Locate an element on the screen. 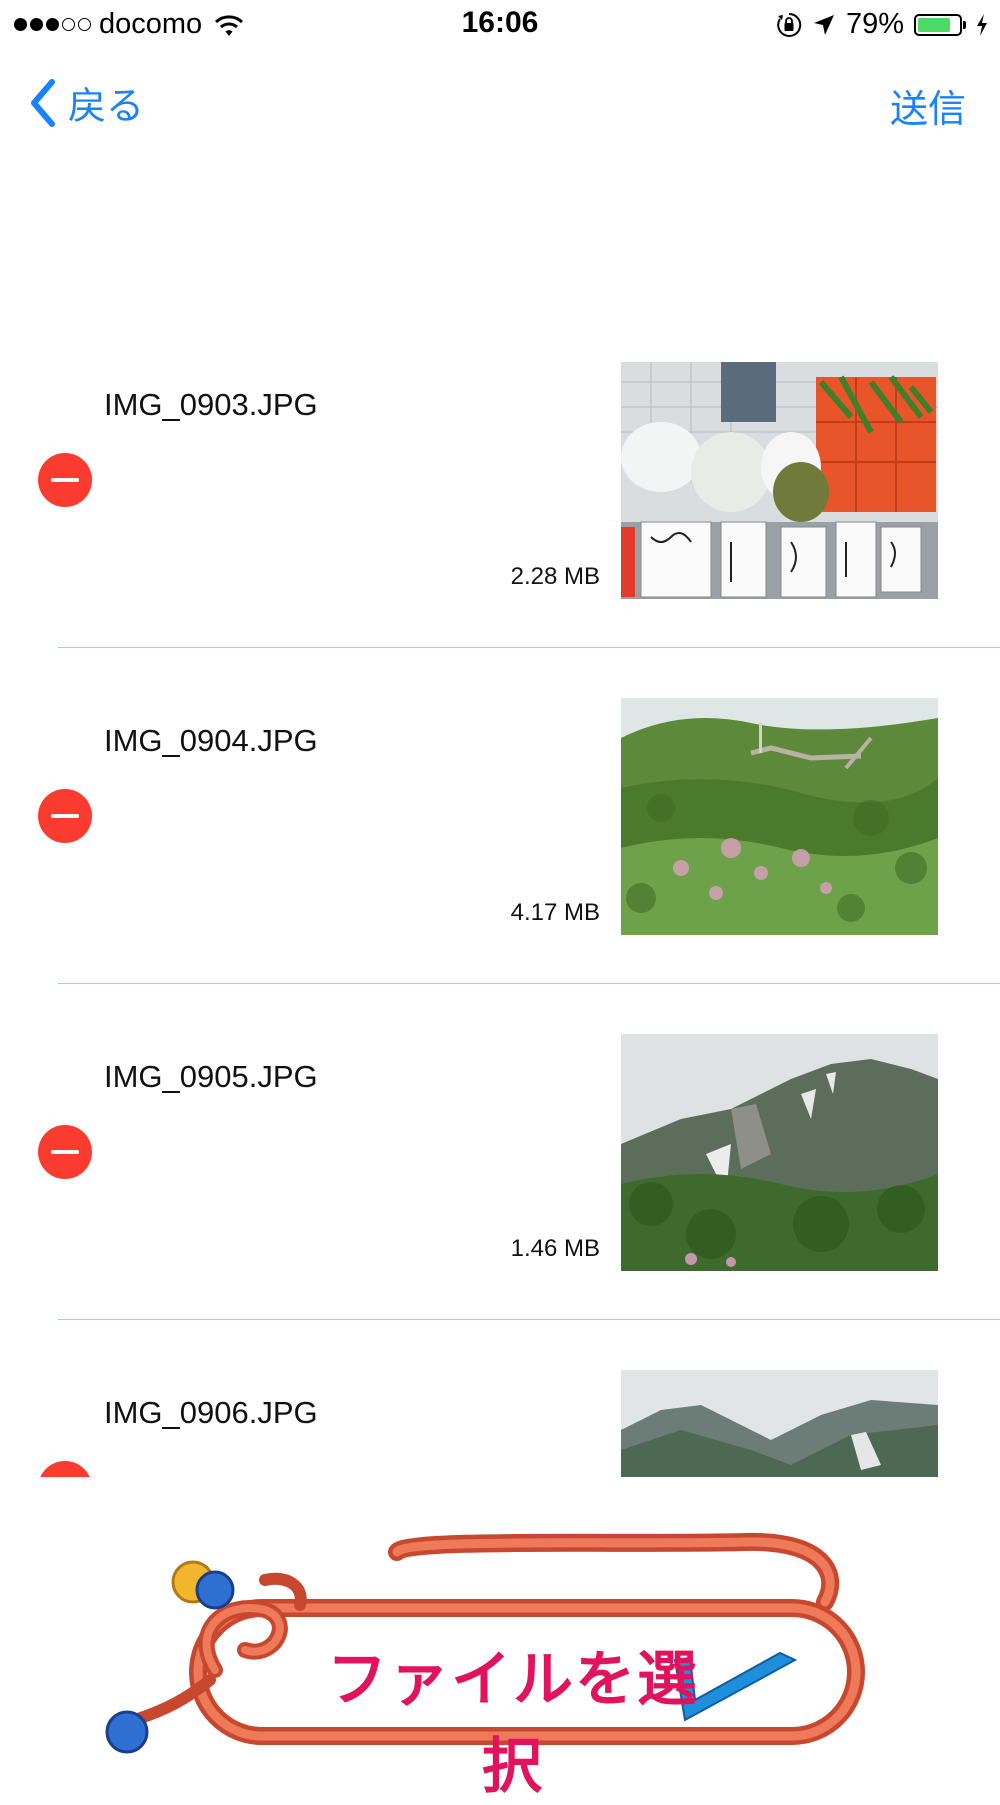 This screenshot has width=1000, height=1805. file-name: IMG_0906.JPG is located at coordinates (211, 1412).